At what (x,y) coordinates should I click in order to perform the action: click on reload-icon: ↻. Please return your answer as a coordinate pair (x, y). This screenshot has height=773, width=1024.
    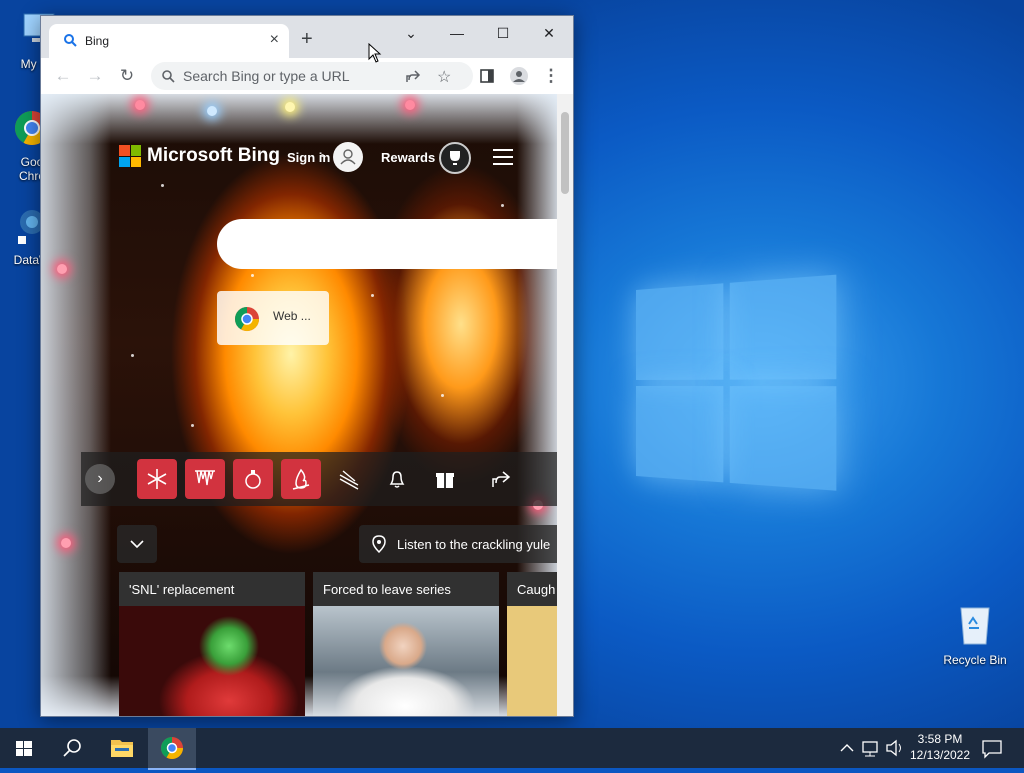
    Looking at the image, I should click on (127, 76).